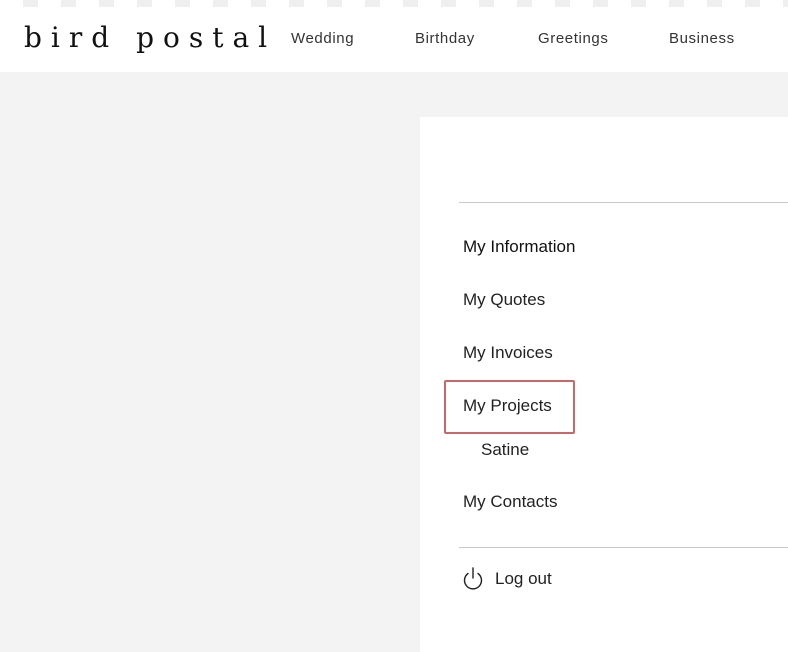 Image resolution: width=788 pixels, height=652 pixels. What do you see at coordinates (445, 38) in the screenshot?
I see `nav-birthday: Birthday` at bounding box center [445, 38].